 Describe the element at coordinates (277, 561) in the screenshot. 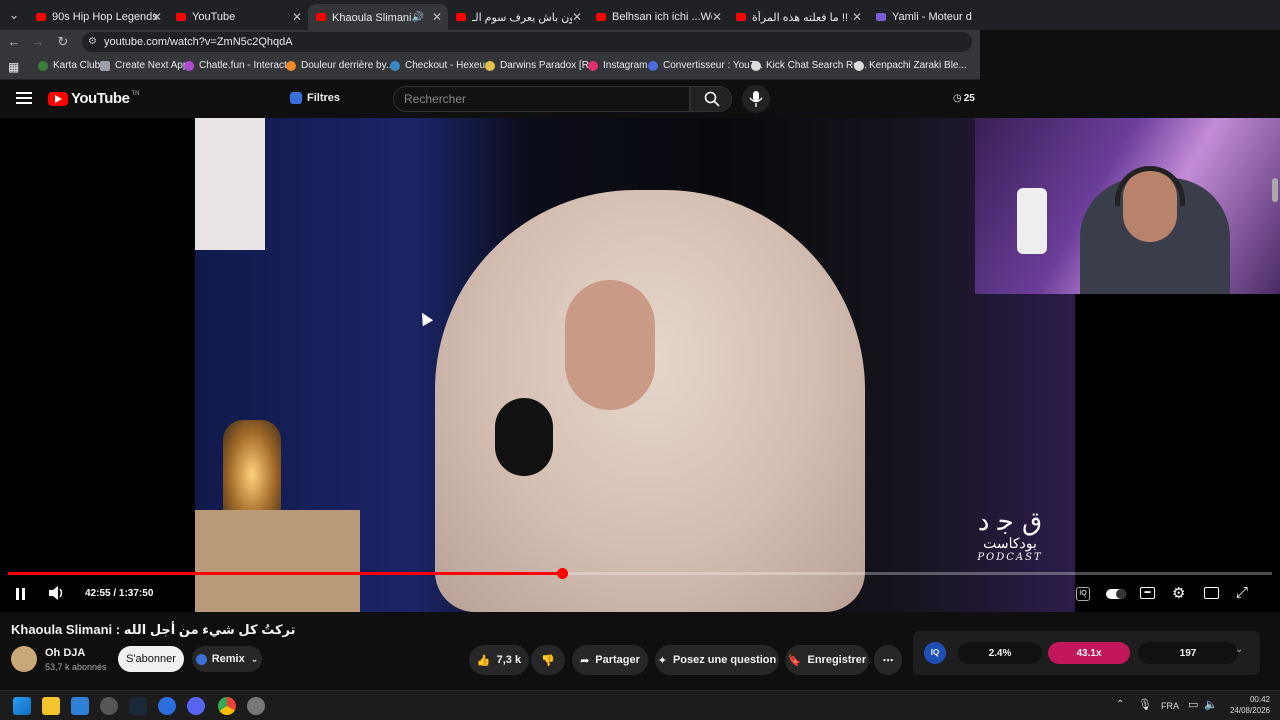

I see `side-table` at that location.